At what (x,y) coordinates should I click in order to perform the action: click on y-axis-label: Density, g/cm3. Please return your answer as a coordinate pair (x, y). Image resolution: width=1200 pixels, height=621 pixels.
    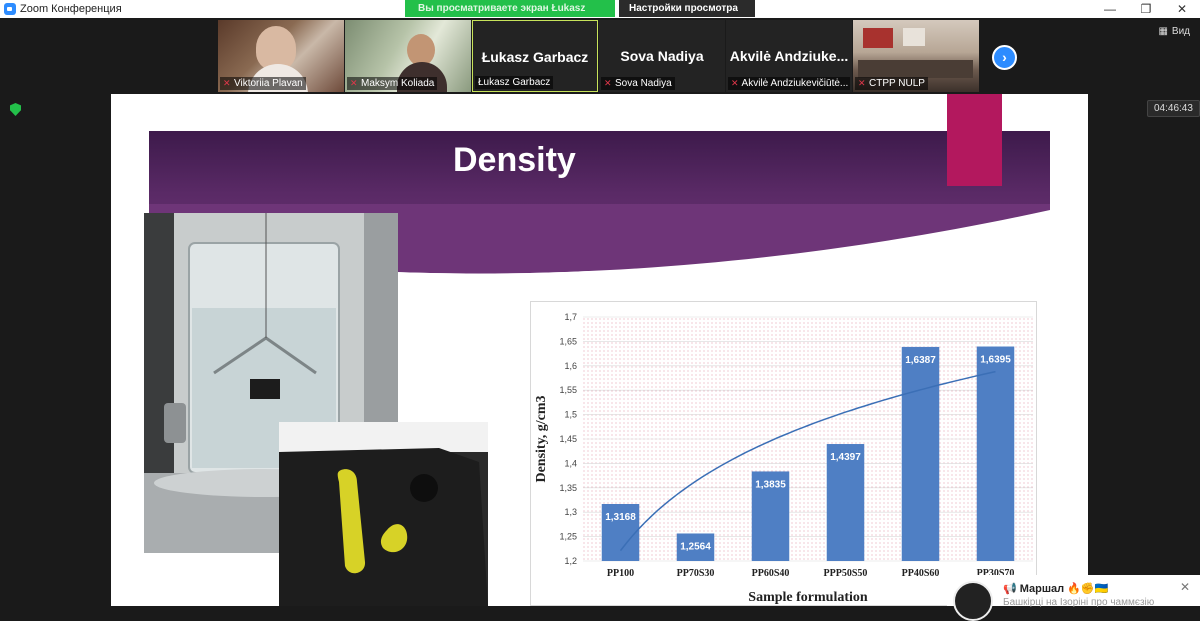
    Looking at the image, I should click on (541, 438).